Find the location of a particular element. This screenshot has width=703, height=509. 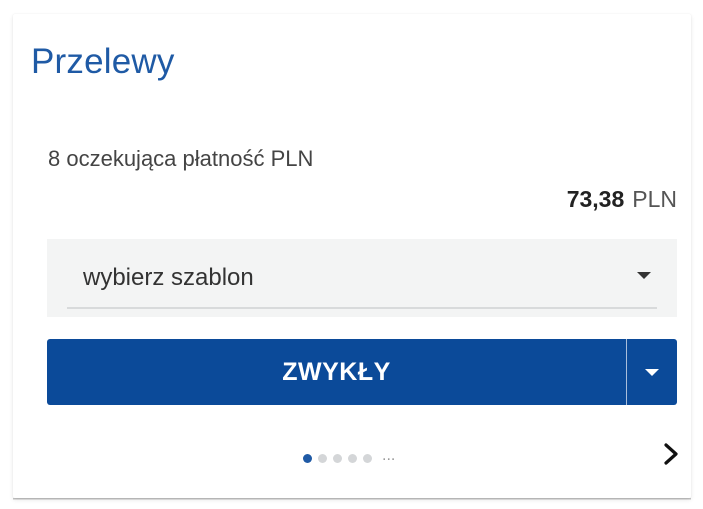

widget-title: Przelewy is located at coordinates (103, 62).